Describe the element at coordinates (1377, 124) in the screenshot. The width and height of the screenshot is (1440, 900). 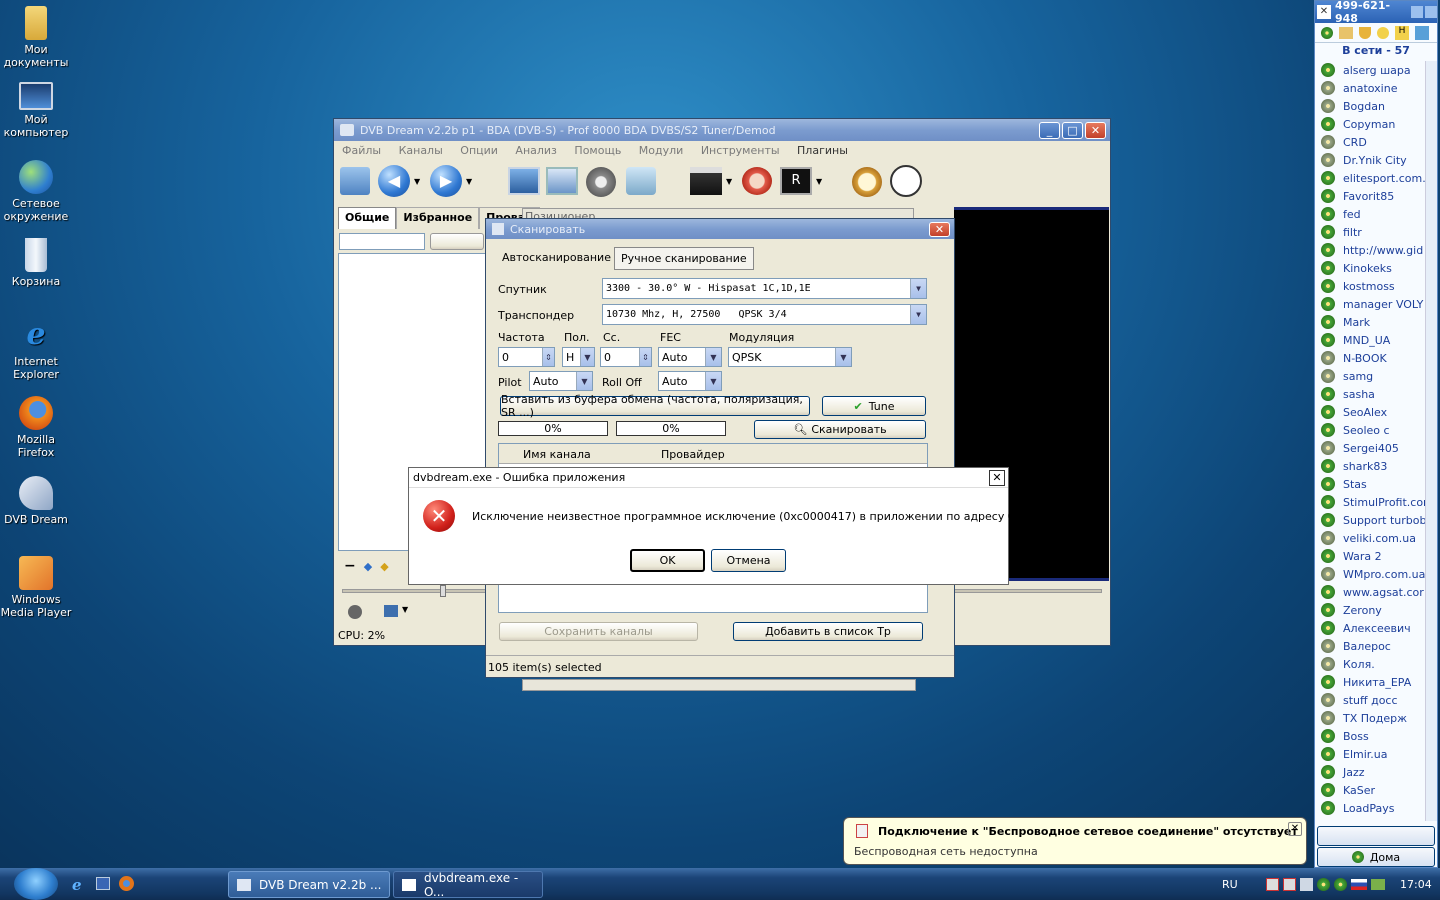
I see `qip-contact: Copyman` at that location.